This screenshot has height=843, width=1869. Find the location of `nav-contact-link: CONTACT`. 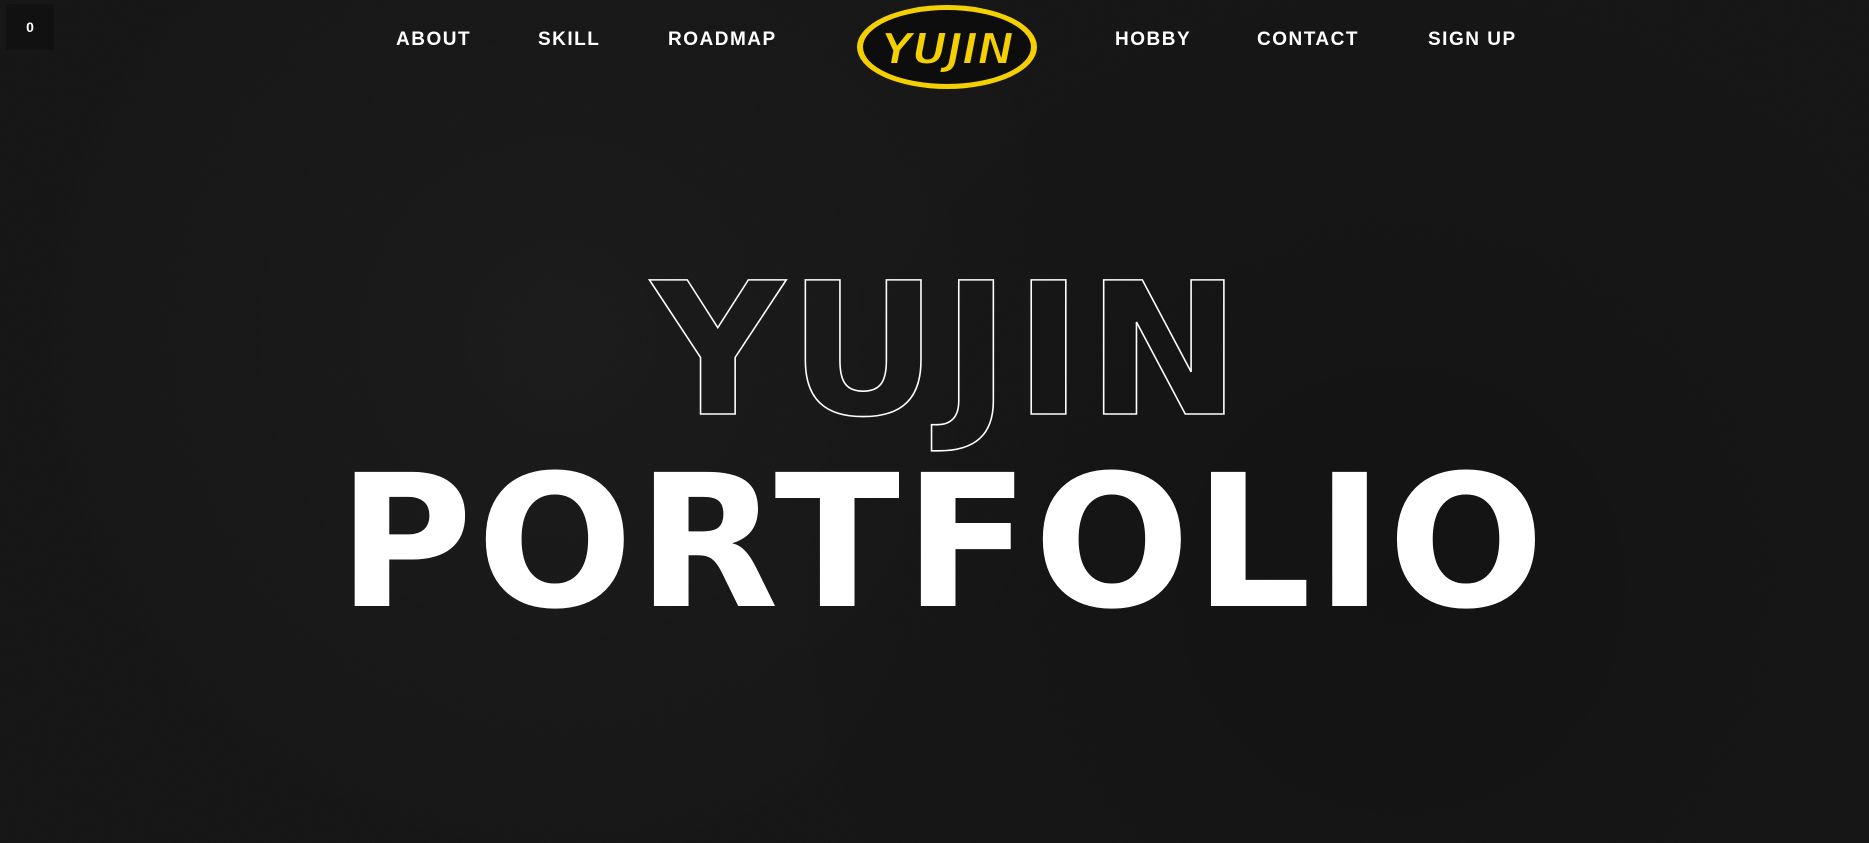

nav-contact-link: CONTACT is located at coordinates (1308, 40).